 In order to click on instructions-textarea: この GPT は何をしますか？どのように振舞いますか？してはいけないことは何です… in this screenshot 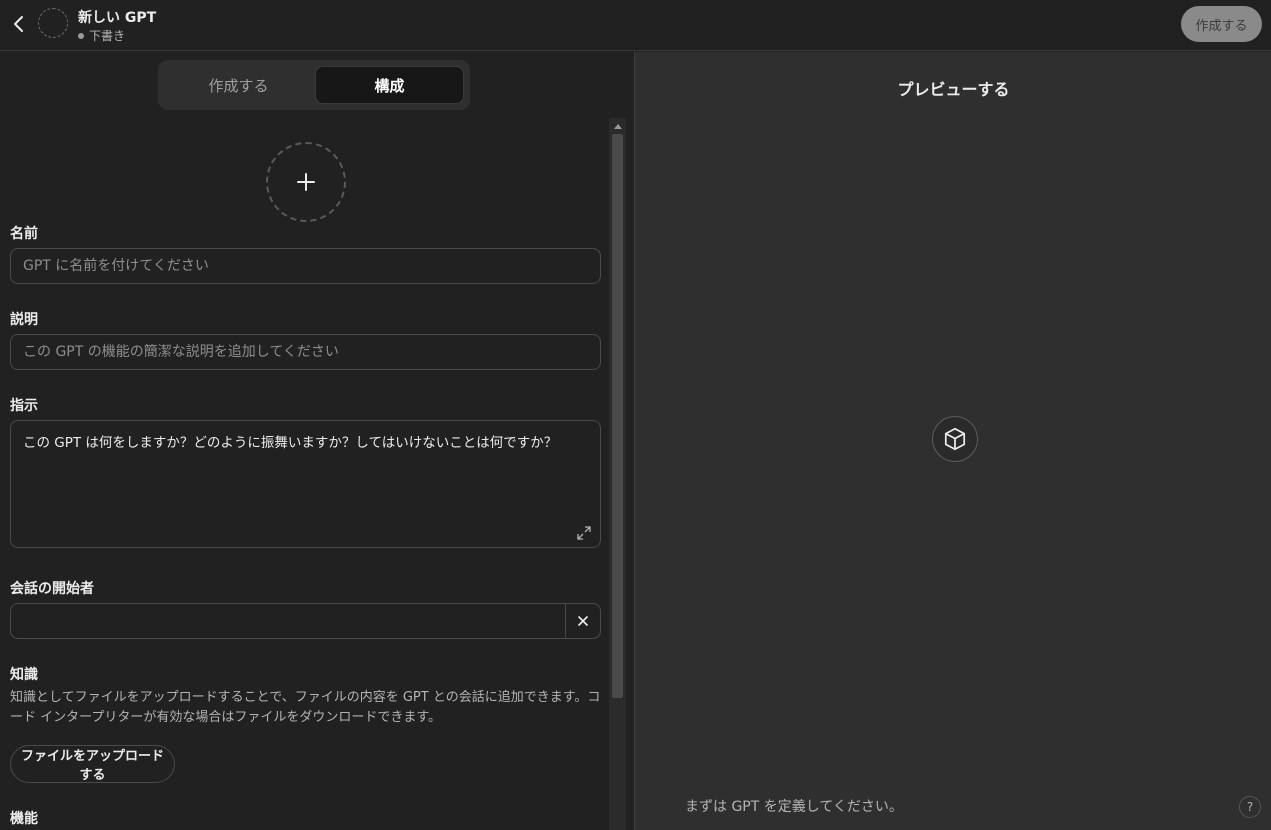, I will do `click(305, 484)`.